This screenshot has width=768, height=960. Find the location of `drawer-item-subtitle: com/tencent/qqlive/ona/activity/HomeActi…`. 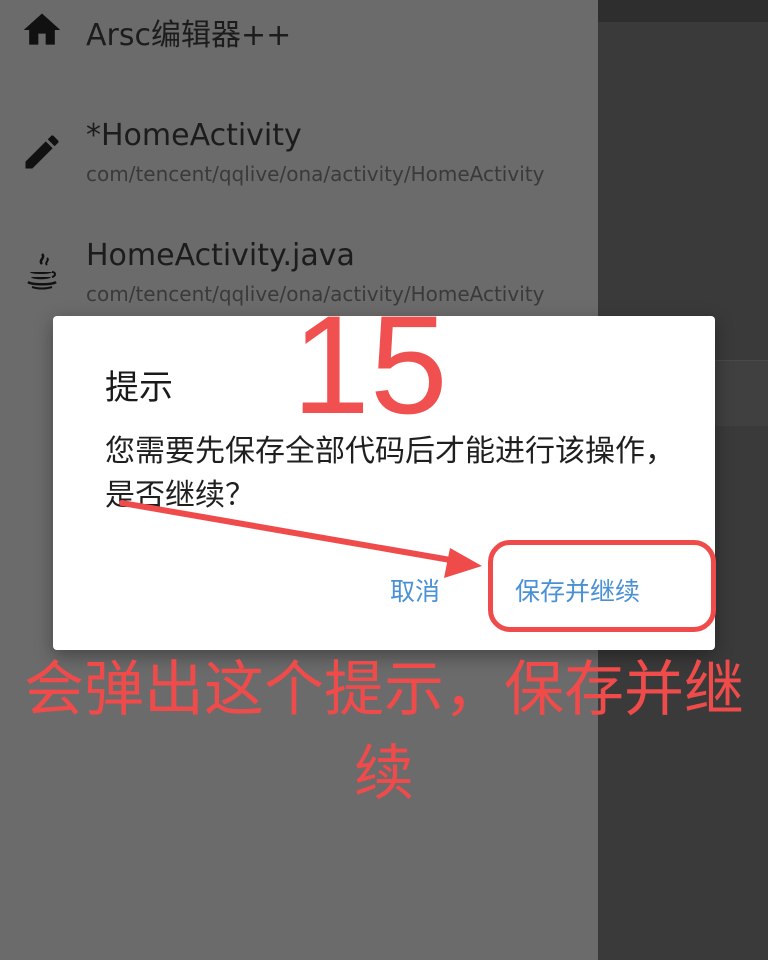

drawer-item-subtitle: com/tencent/qqlive/ona/activity/HomeActi… is located at coordinates (315, 174).